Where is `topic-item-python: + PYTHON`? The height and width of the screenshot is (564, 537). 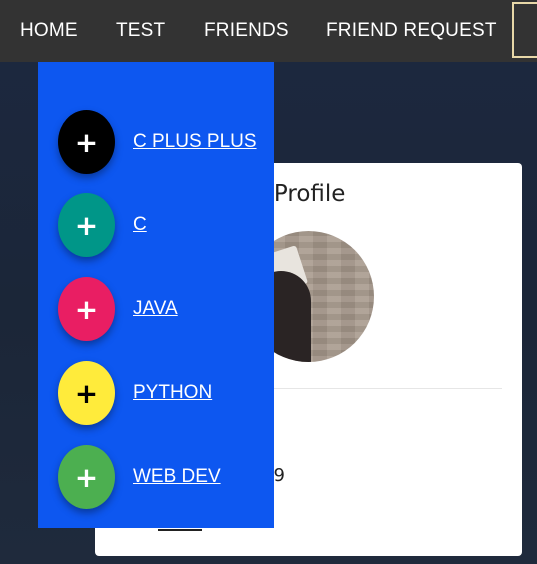
topic-item-python: + PYTHON is located at coordinates (163, 393).